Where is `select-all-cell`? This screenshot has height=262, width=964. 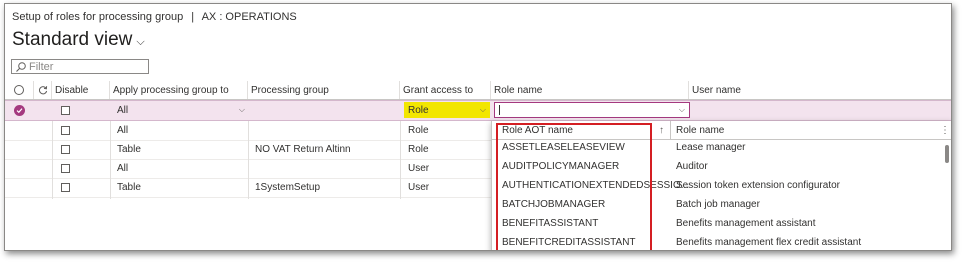 select-all-cell is located at coordinates (19, 90).